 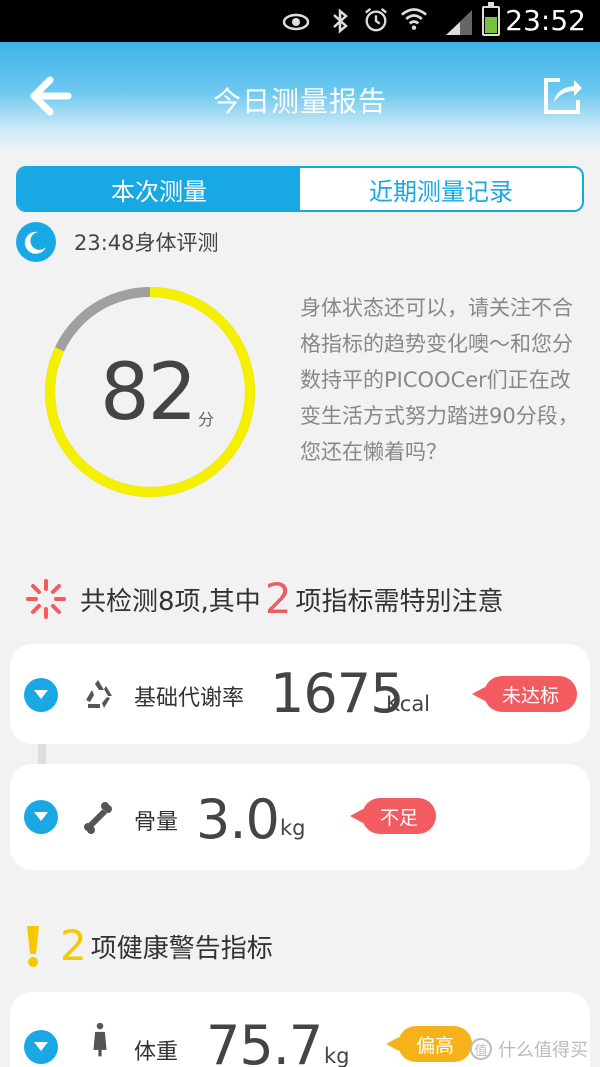 What do you see at coordinates (148, 393) in the screenshot?
I see `score-value: 82` at bounding box center [148, 393].